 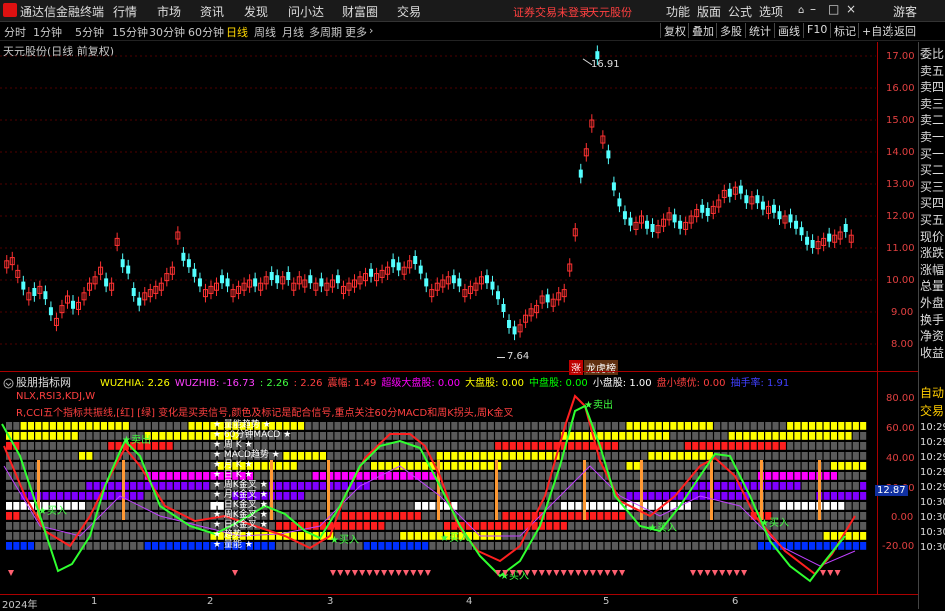 I want to click on quote-field-label: 买二, so click(x=932, y=169).